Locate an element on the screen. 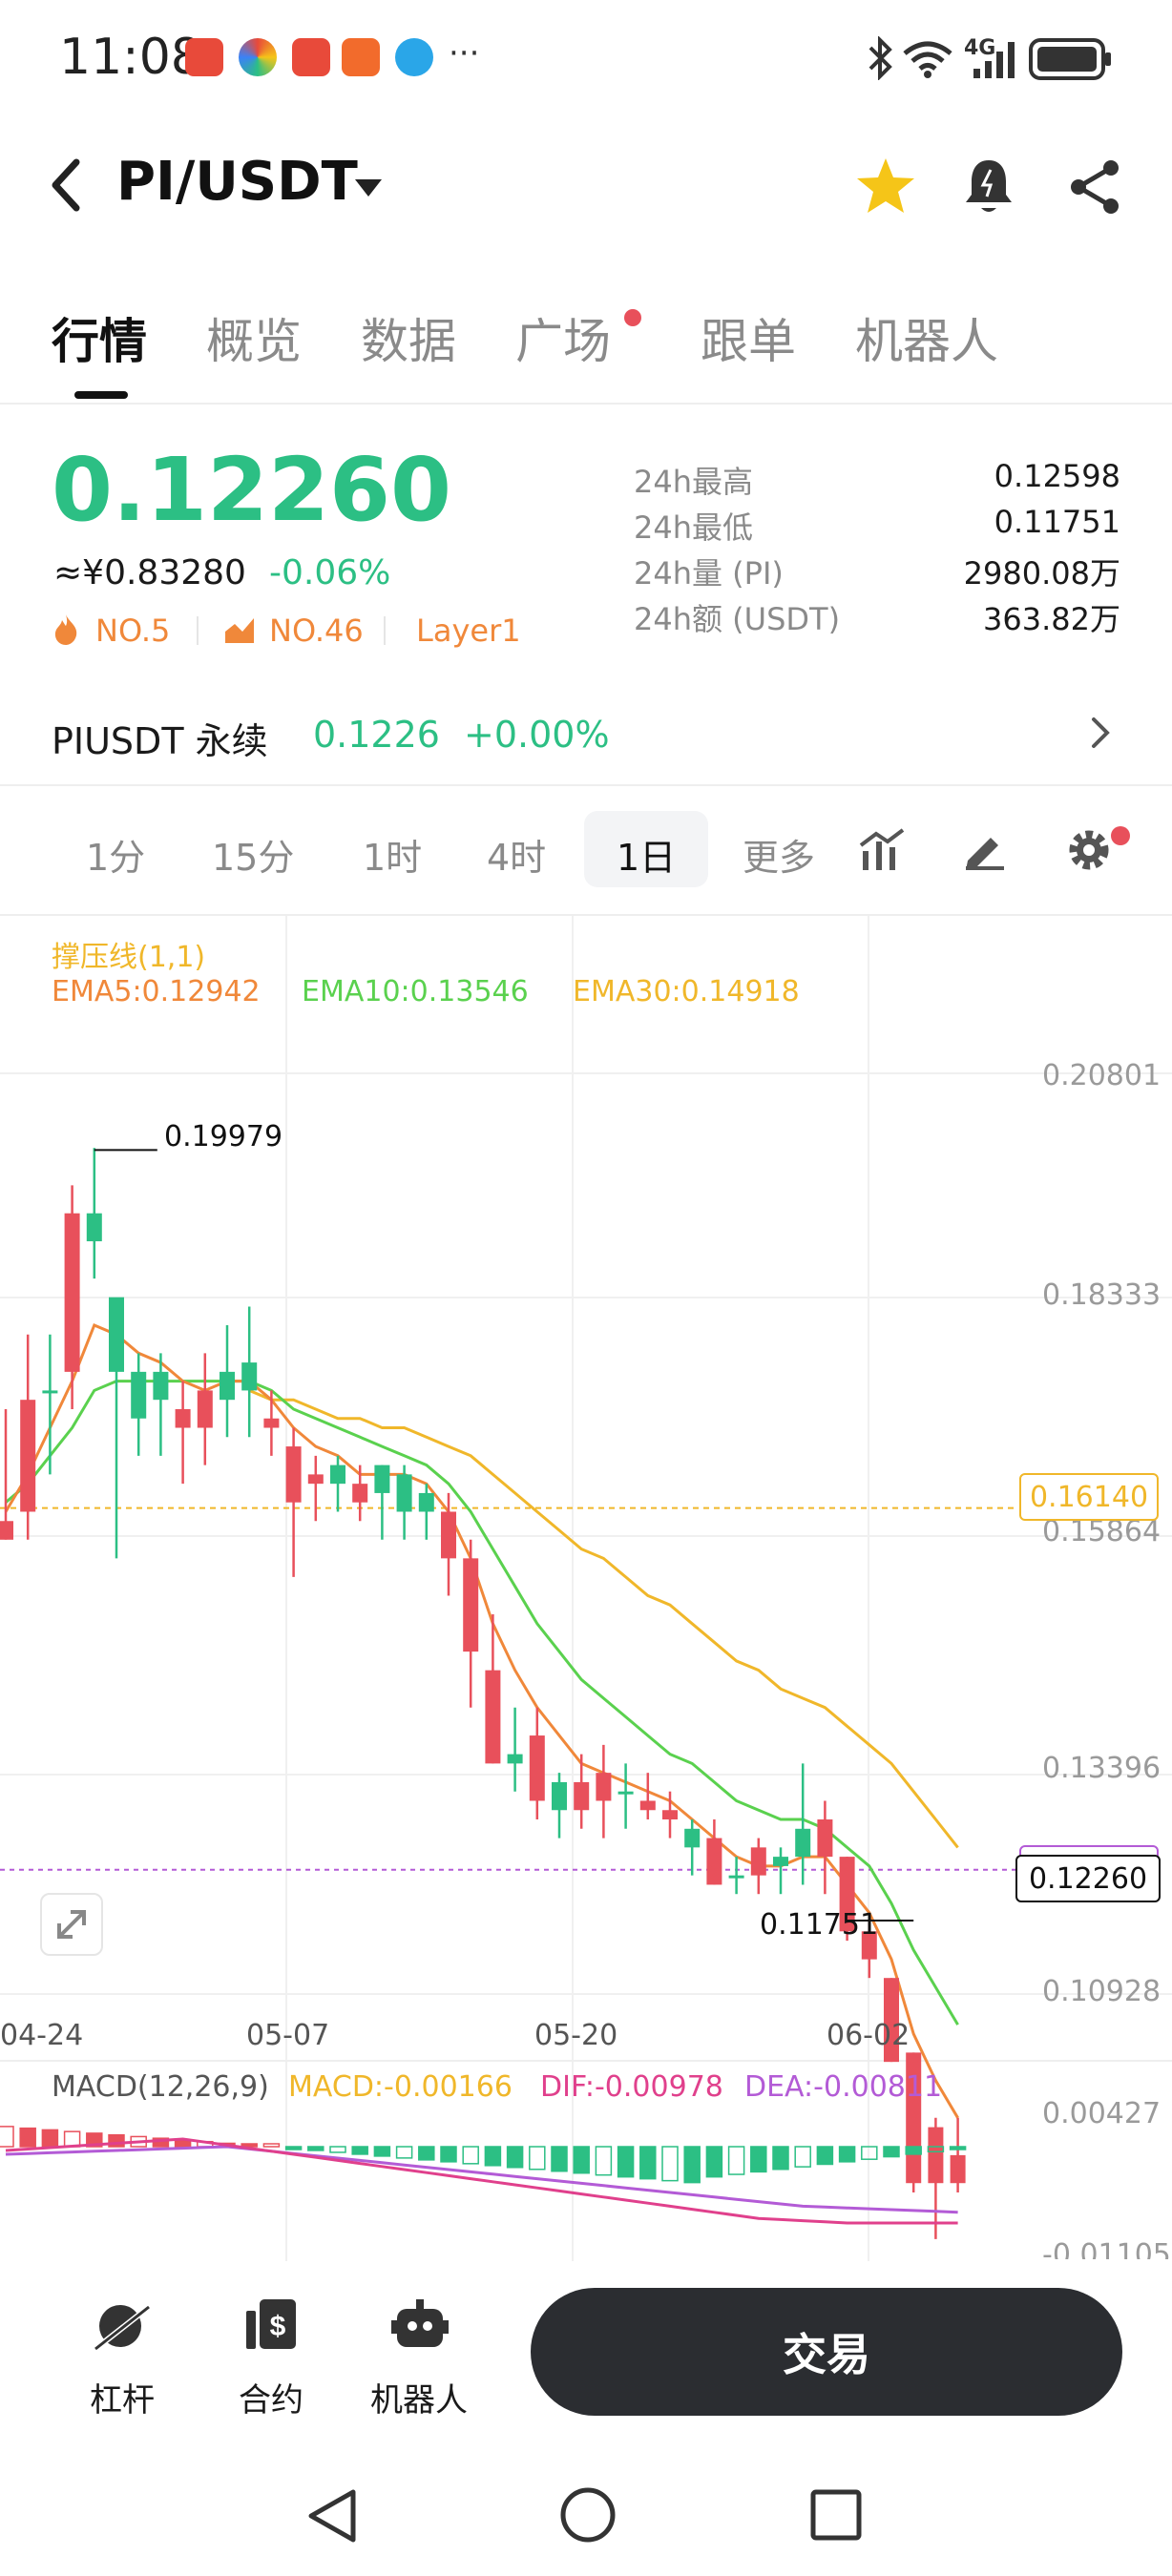 Image resolution: width=1172 pixels, height=2576 pixels. support-resistance-label: 撑压线(1,1) is located at coordinates (129, 957).